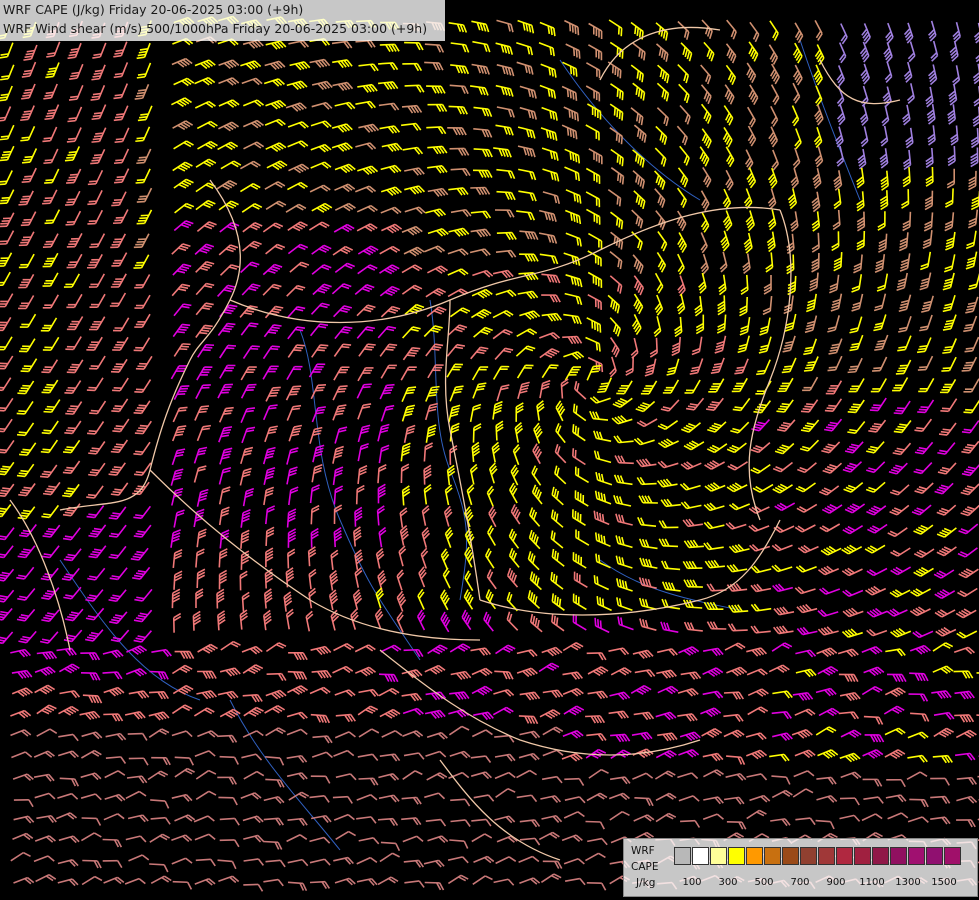  What do you see at coordinates (836, 882) in the screenshot?
I see `legend-tick-label: 900` at bounding box center [836, 882].